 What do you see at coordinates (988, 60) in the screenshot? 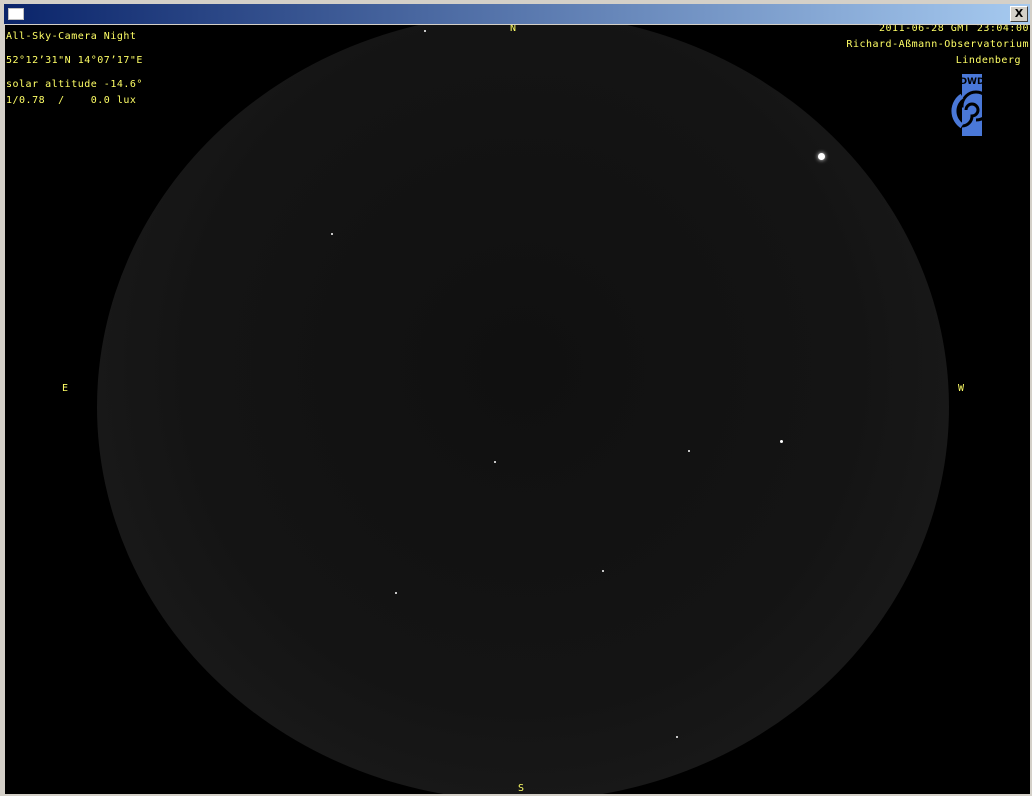
I see `location-name: Lindenberg` at bounding box center [988, 60].